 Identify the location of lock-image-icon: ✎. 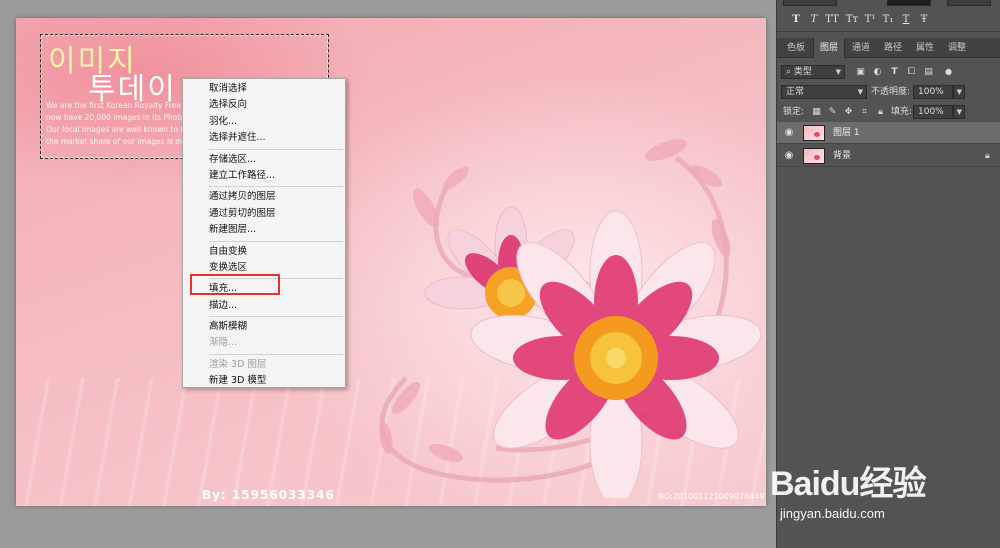
(832, 112).